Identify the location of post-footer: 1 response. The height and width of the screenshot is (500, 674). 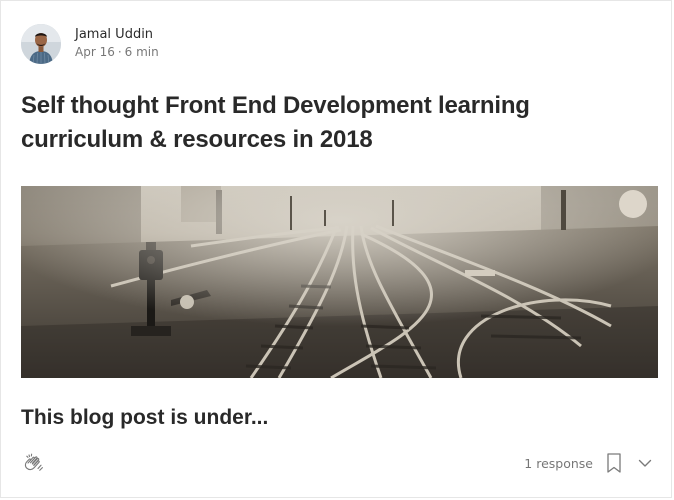
(337, 463).